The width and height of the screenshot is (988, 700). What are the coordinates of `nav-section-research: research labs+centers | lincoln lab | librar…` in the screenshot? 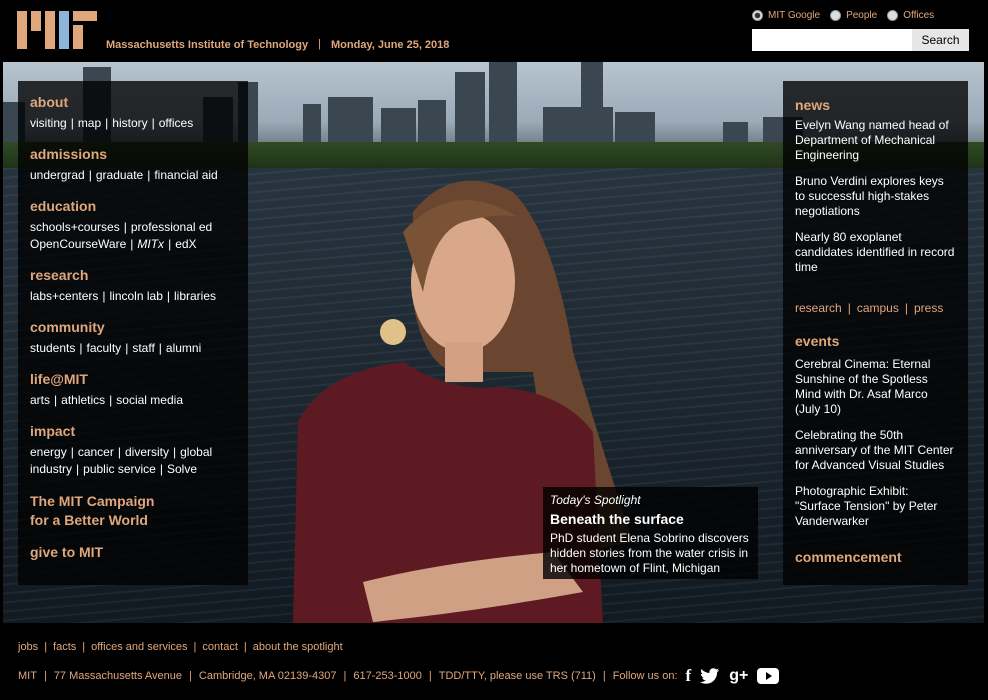 It's located at (133, 286).